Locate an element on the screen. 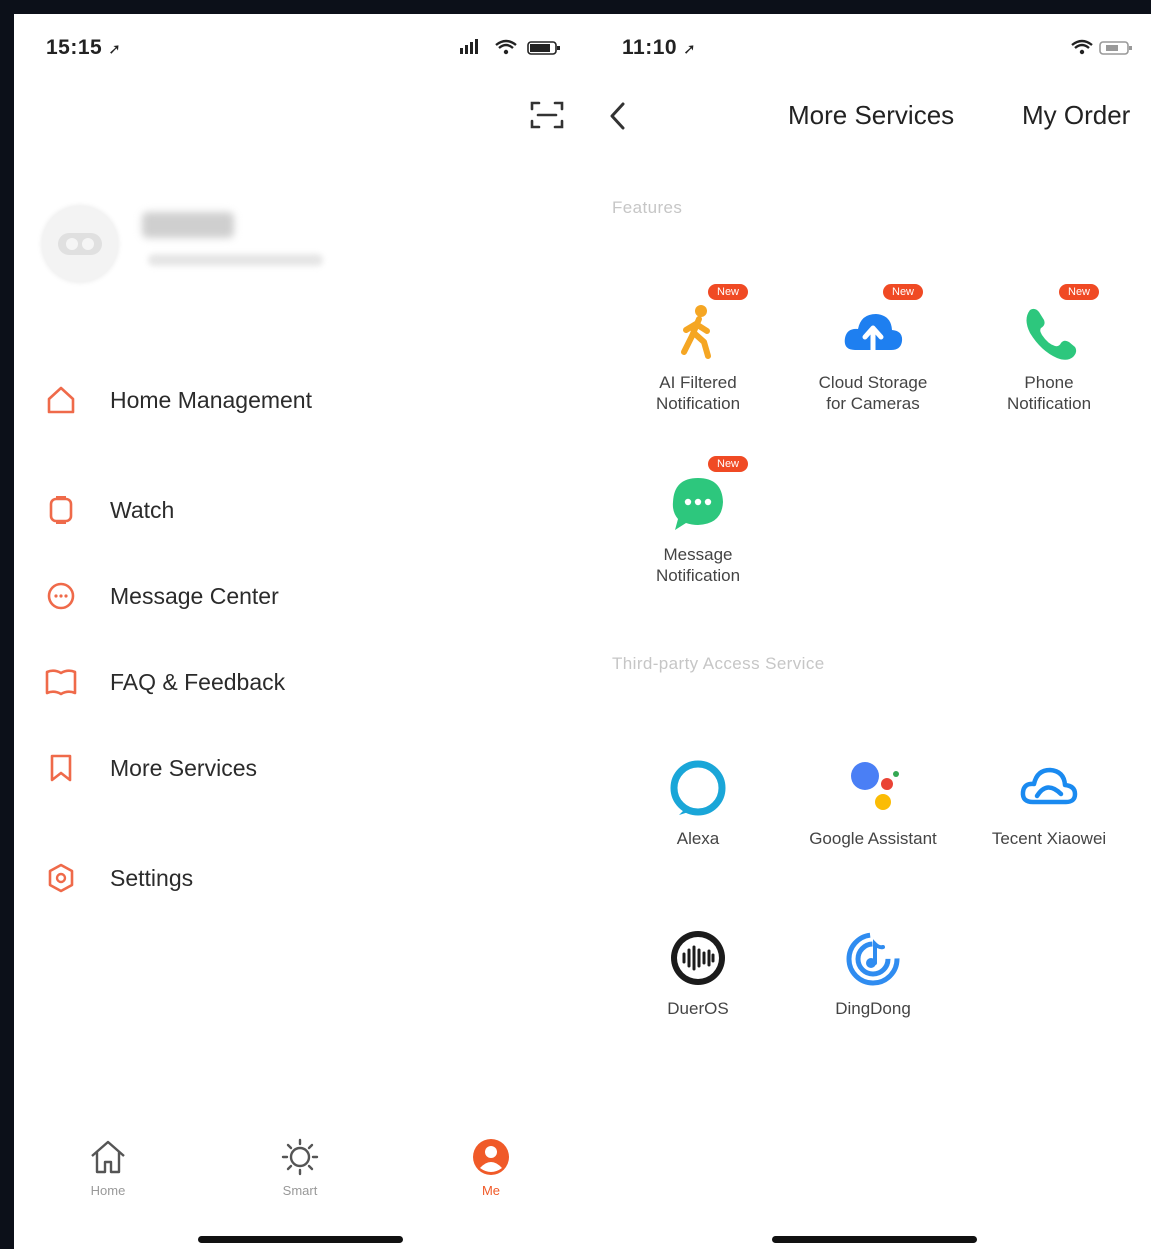  section-third-party-heading: Third-party Access Service is located at coordinates (718, 663).